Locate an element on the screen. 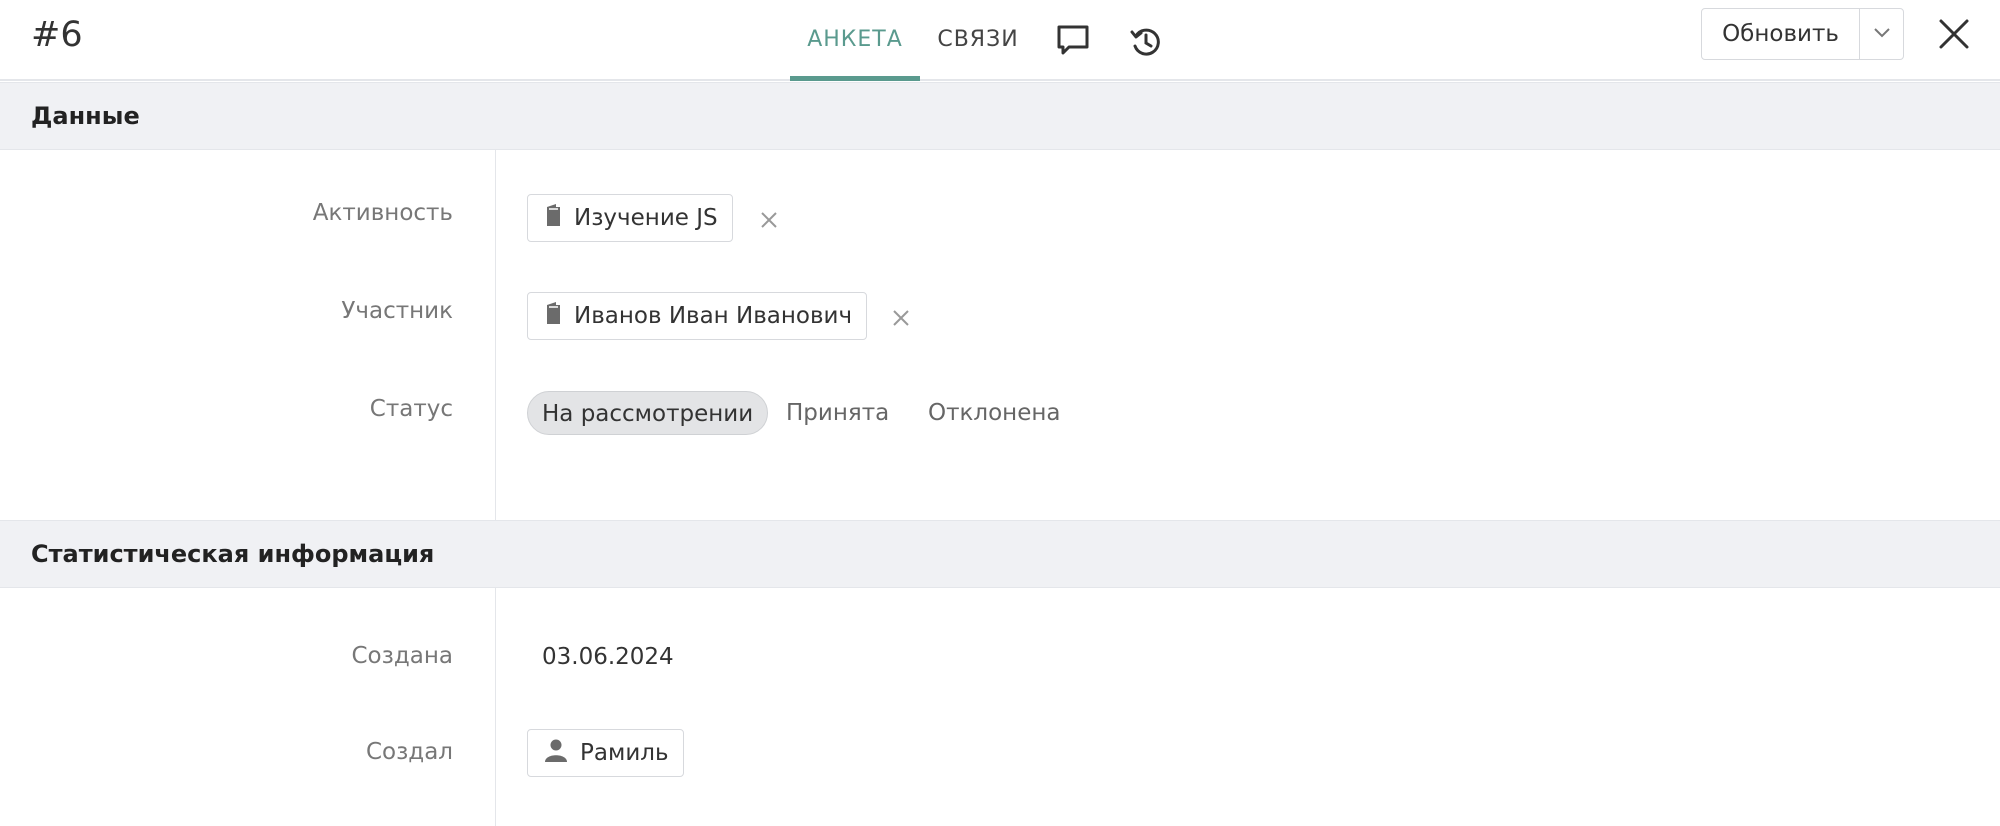 The height and width of the screenshot is (826, 2000). status-option-accepted: Принята is located at coordinates (837, 413).